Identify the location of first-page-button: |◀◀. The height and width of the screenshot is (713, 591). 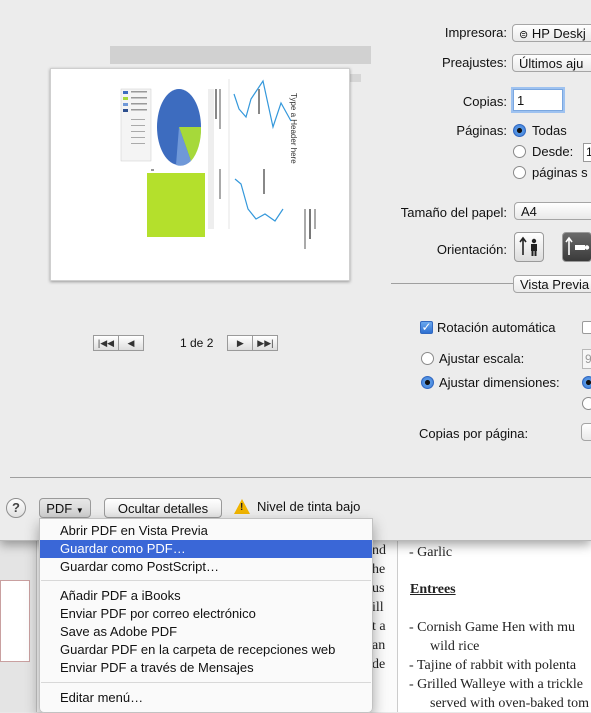
(106, 343).